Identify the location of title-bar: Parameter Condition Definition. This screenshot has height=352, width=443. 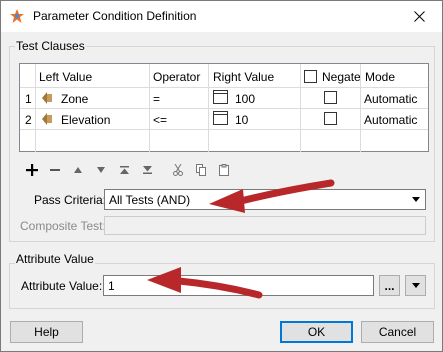
(221, 16).